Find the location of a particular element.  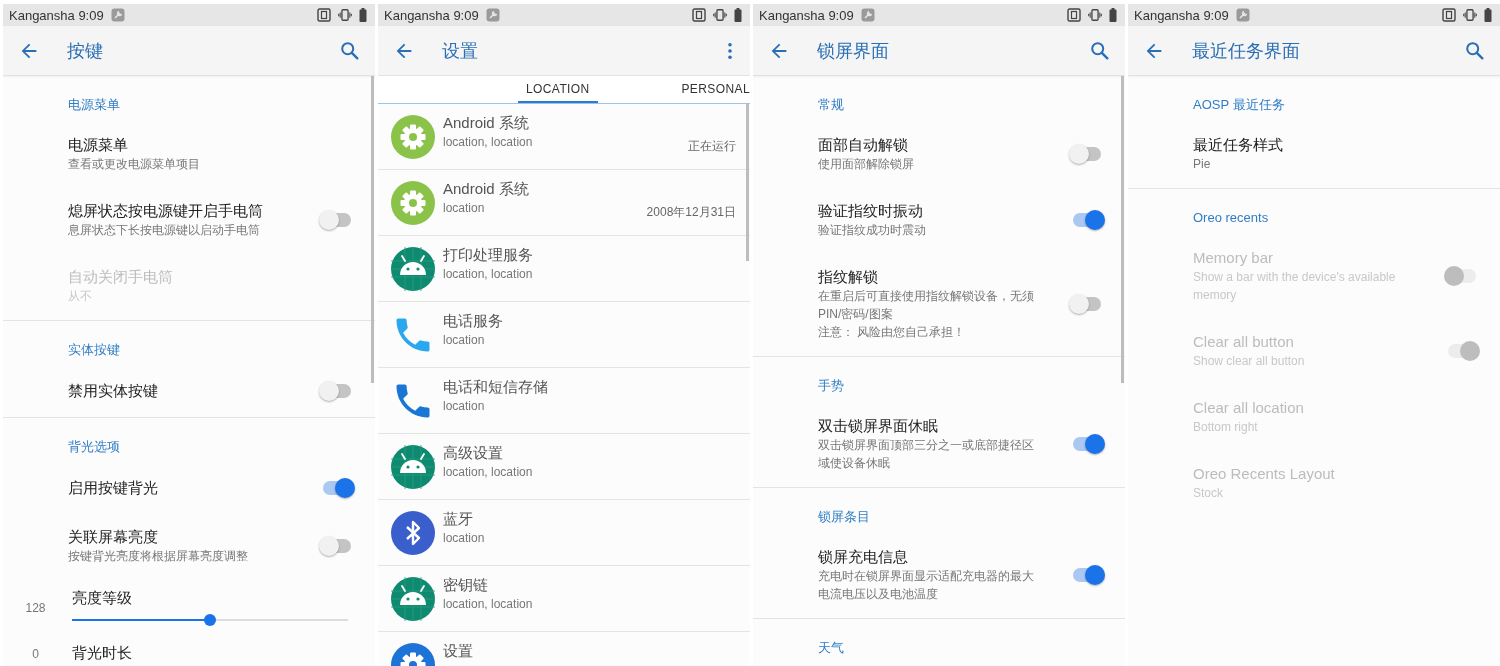

app-name: 蓝牙 is located at coordinates (458, 519).